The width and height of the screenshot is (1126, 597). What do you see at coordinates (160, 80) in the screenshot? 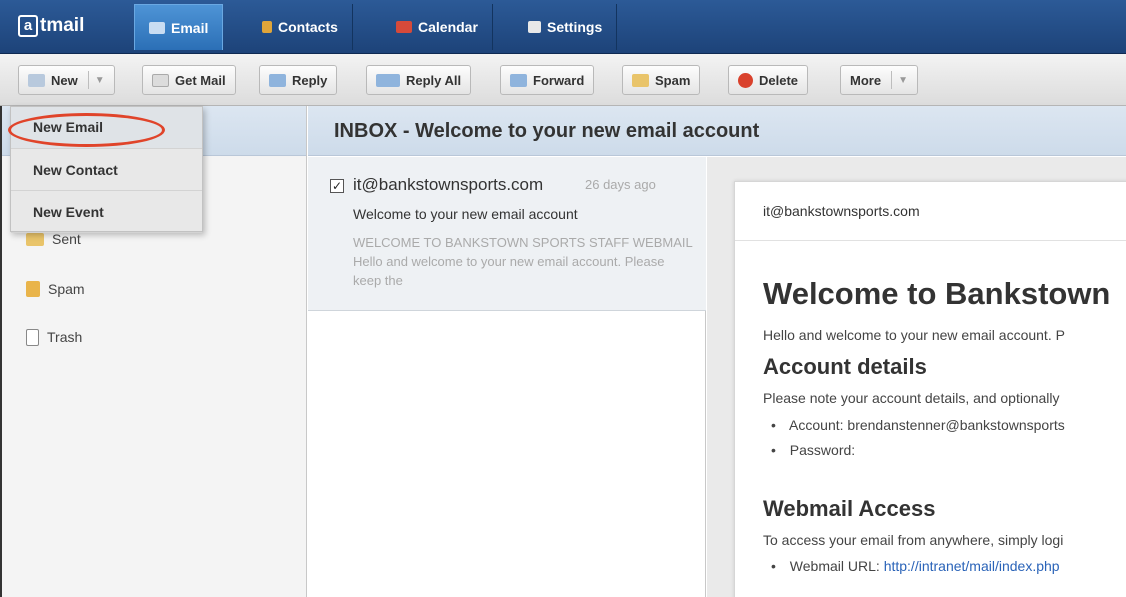
I see `get-mail-icon` at bounding box center [160, 80].